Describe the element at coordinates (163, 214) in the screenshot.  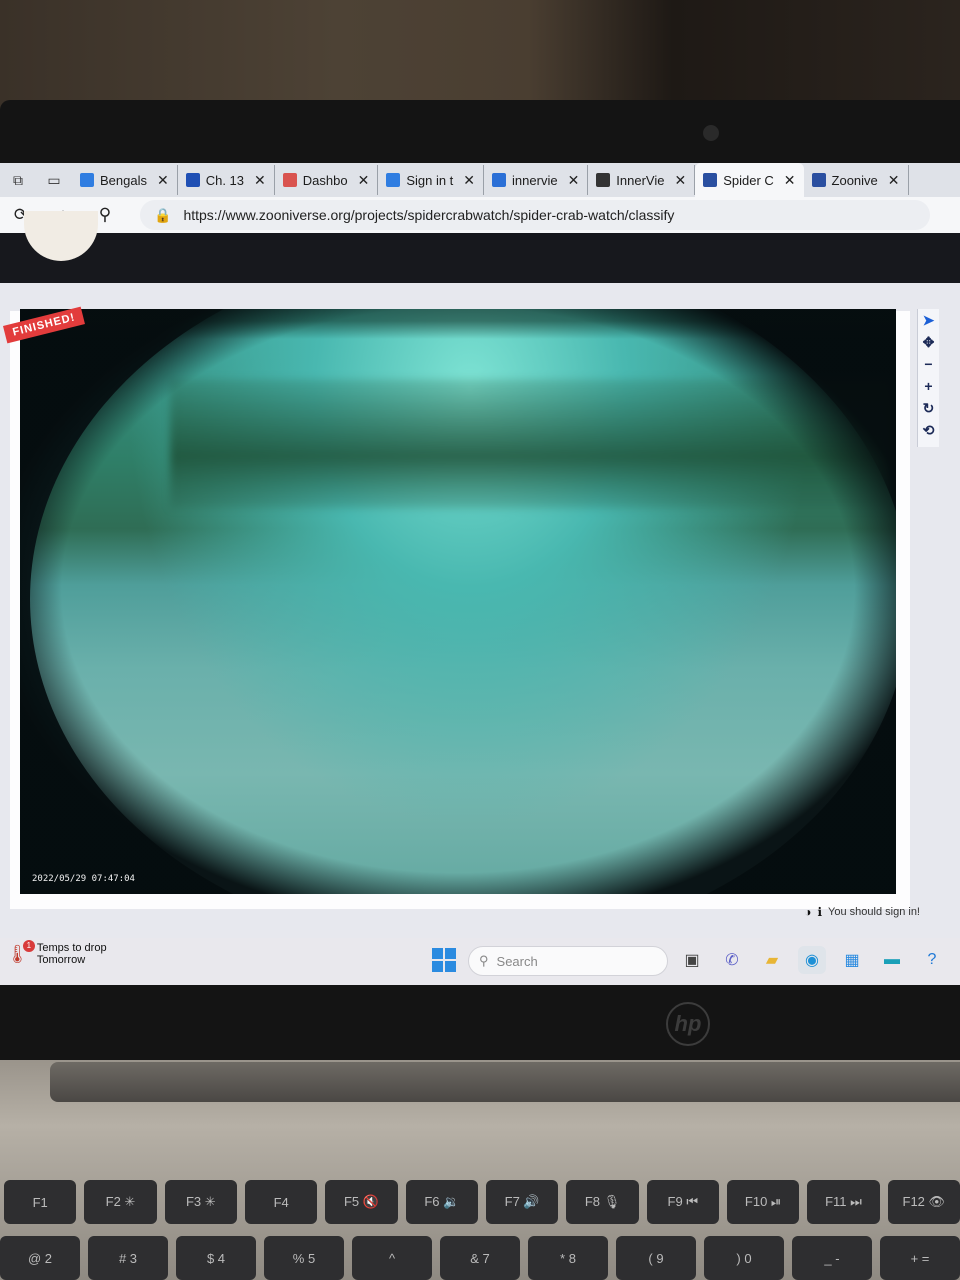
I see `lock-icon: 🔒` at that location.